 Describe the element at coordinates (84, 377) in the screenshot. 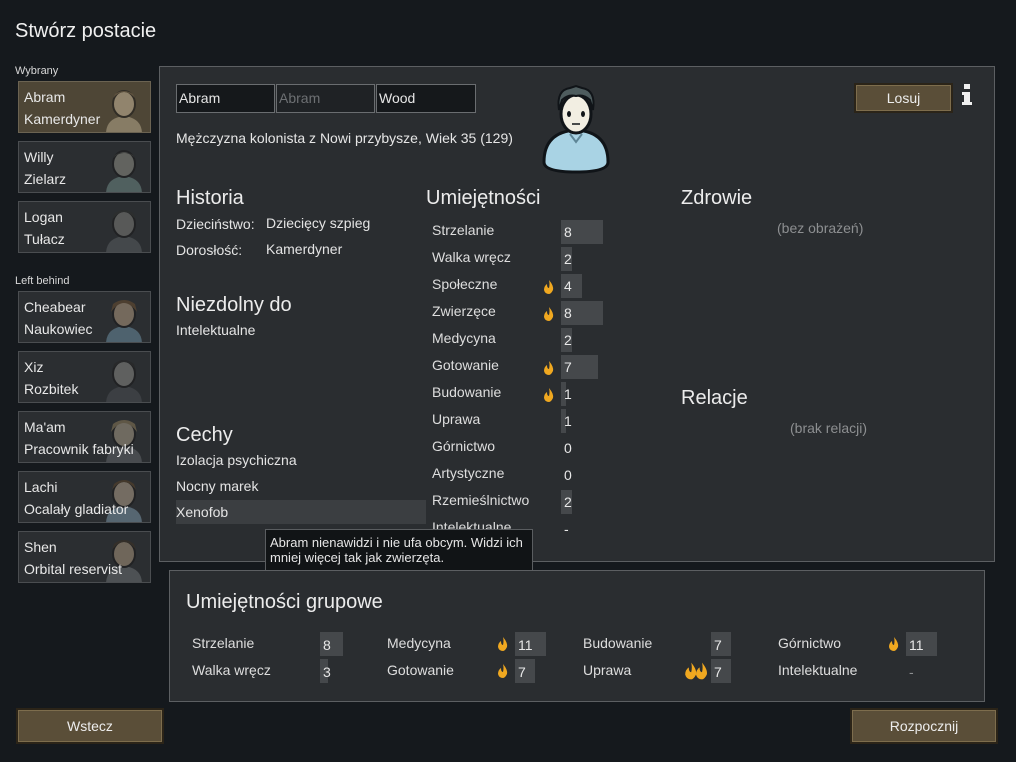

I see `pawn-card-xiz: Xiz Rozbitek` at that location.